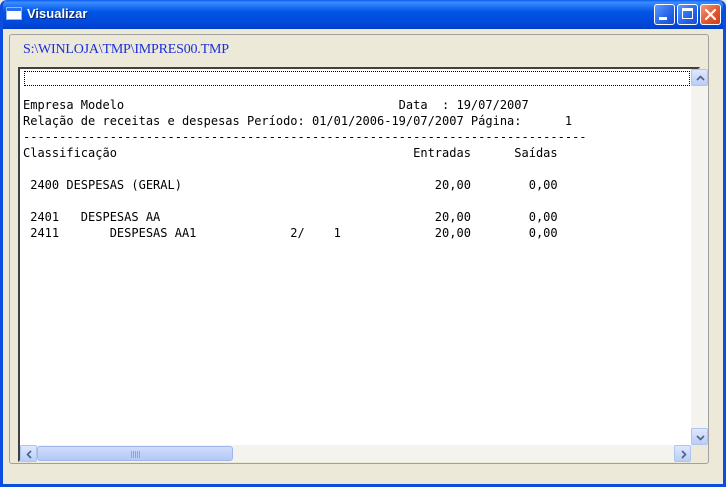 The height and width of the screenshot is (487, 726). Describe the element at coordinates (664, 14) in the screenshot. I see `minimize-button` at that location.